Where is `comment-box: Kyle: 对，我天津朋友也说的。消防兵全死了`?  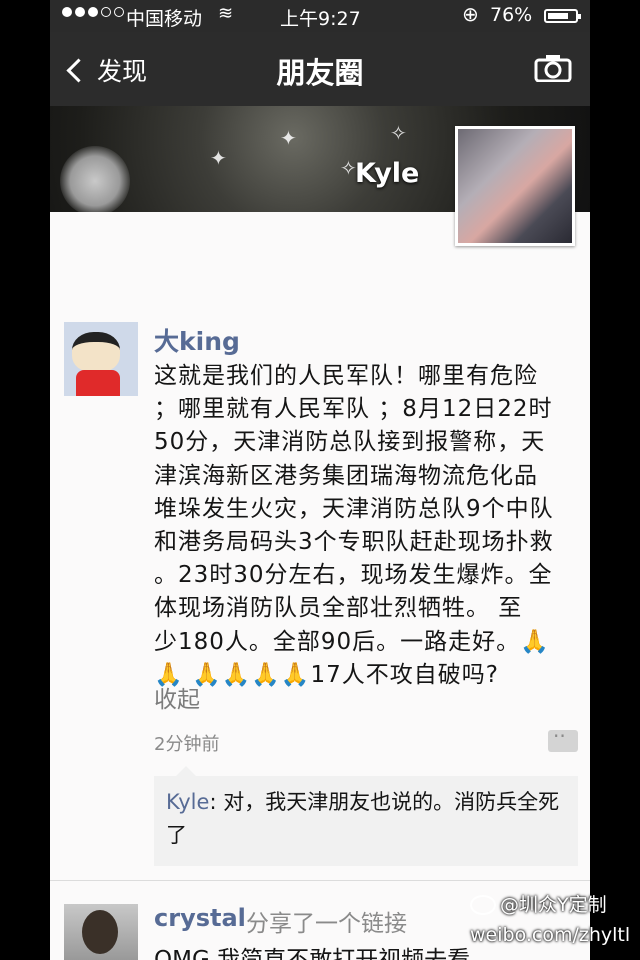 comment-box: Kyle: 对，我天津朋友也说的。消防兵全死了 is located at coordinates (366, 816).